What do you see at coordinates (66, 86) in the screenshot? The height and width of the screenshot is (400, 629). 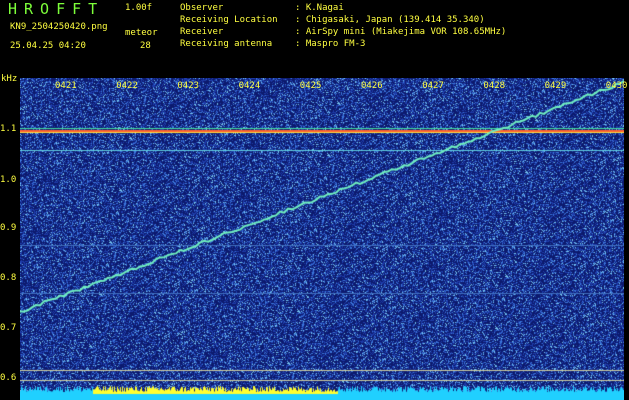 I see `x-tick-label: 0421` at bounding box center [66, 86].